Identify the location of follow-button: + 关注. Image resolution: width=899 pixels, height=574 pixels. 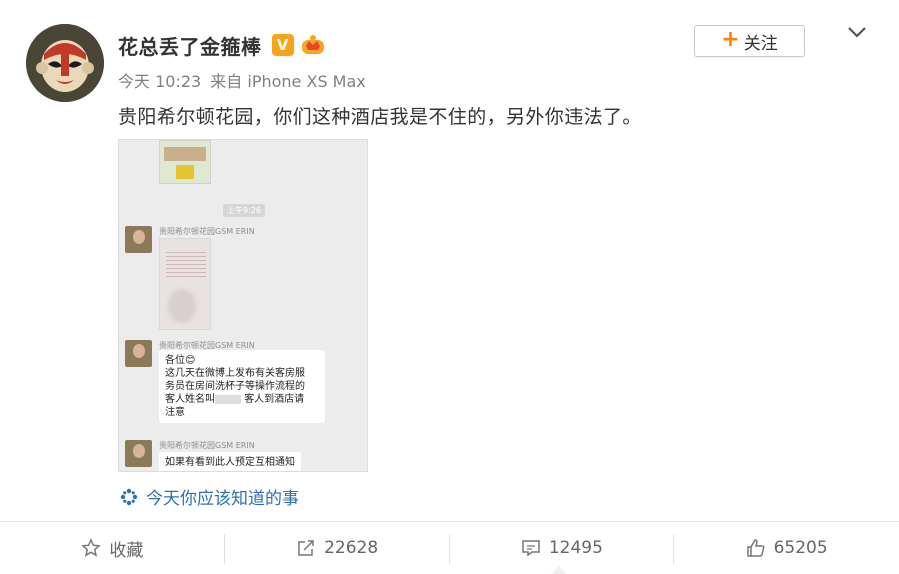
(749, 41).